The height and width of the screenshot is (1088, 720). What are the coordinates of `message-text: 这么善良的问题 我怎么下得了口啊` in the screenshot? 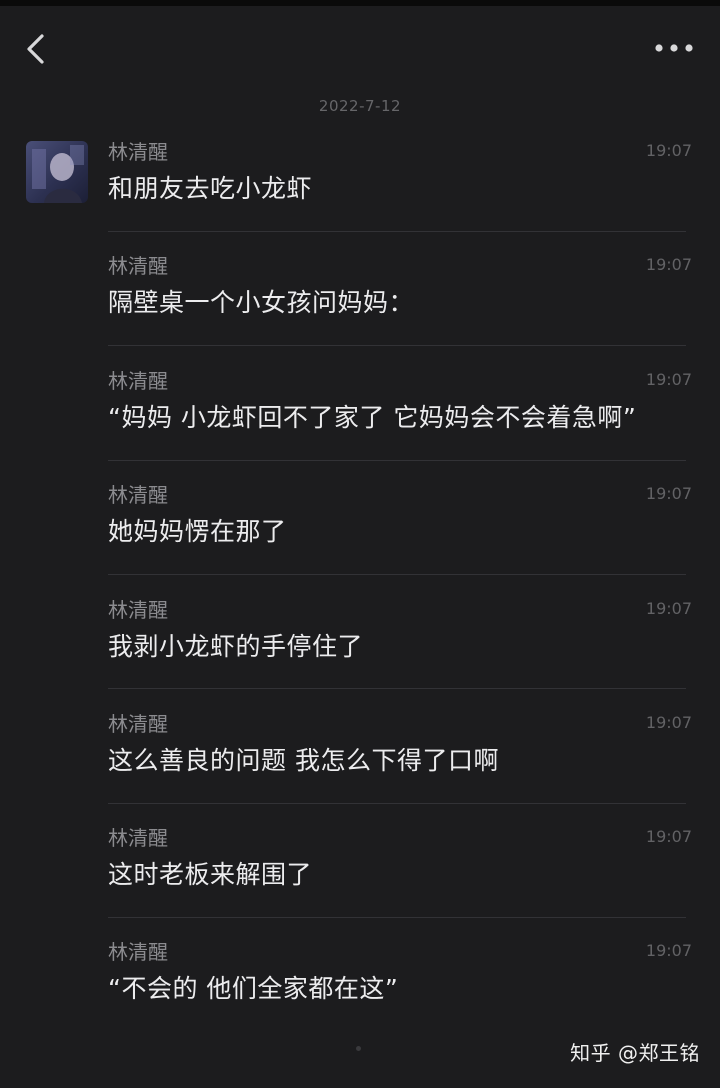 It's located at (303, 760).